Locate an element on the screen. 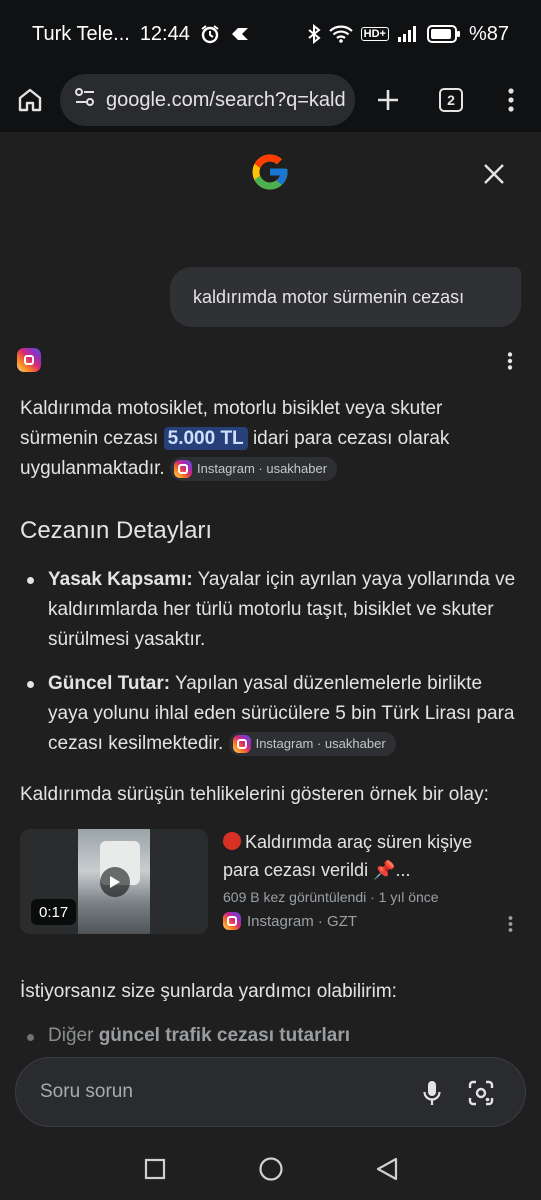 Image resolution: width=541 pixels, height=1200 pixels. new-tab-button is located at coordinates (388, 100).